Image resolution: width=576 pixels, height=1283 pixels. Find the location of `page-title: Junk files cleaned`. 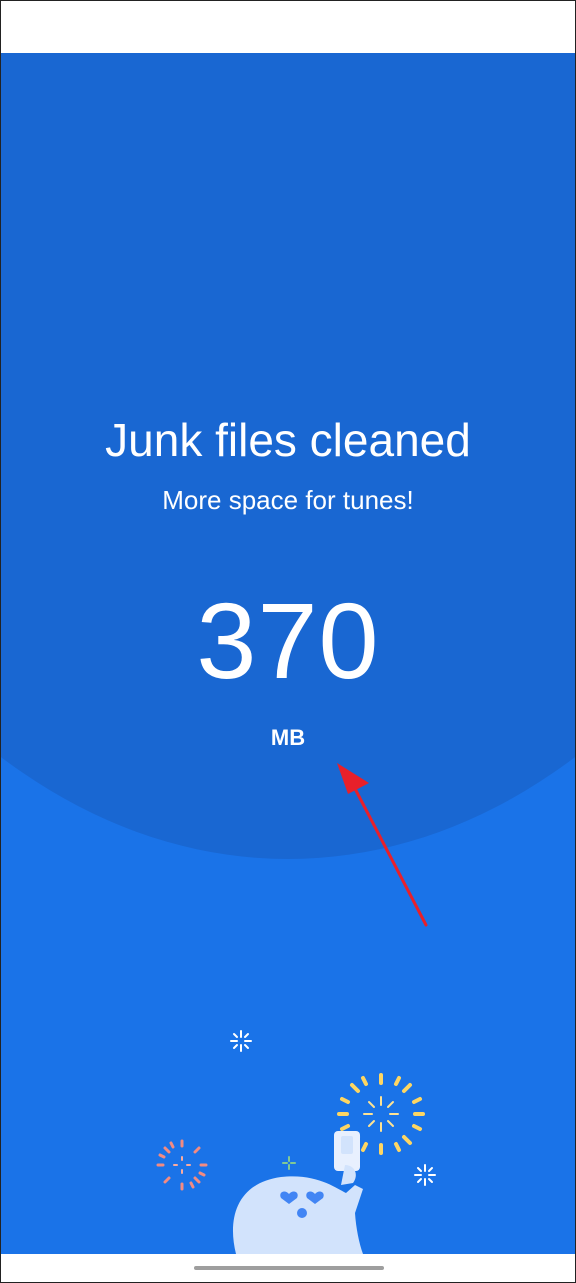

page-title: Junk files cleaned is located at coordinates (288, 440).